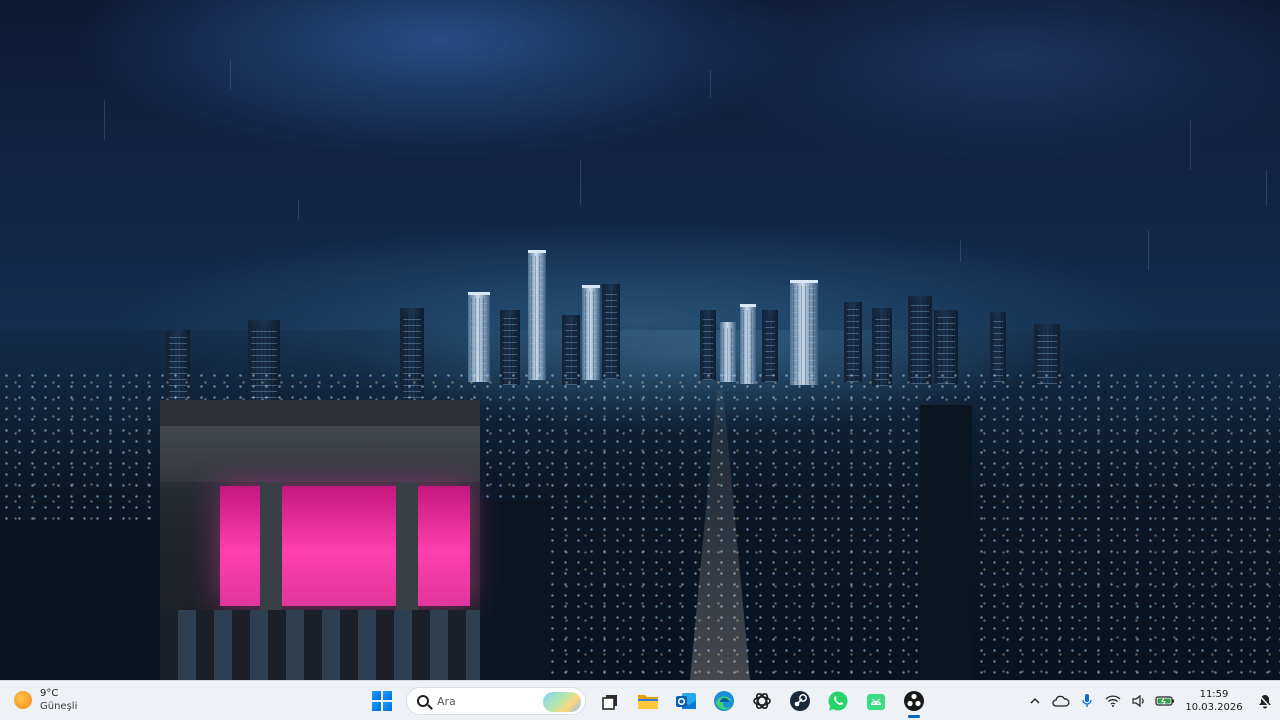  What do you see at coordinates (914, 716) in the screenshot?
I see `active-app-indicator` at bounding box center [914, 716].